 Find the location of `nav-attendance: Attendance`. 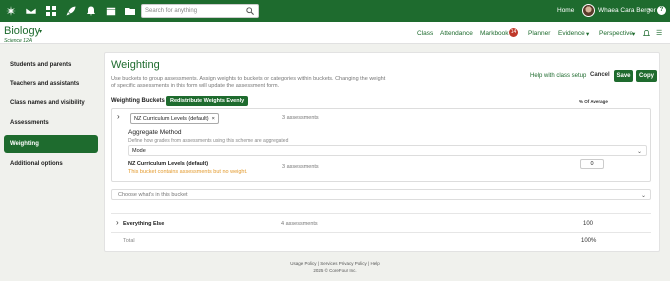

nav-attendance: Attendance is located at coordinates (456, 33).